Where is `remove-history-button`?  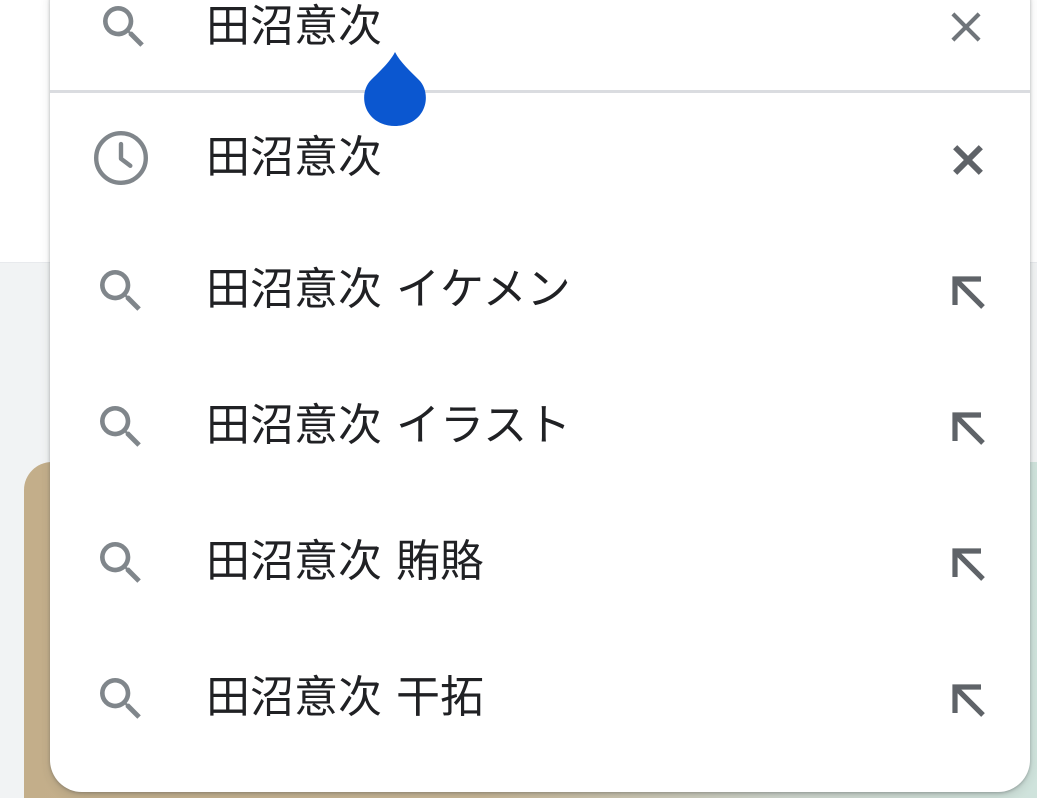
remove-history-button is located at coordinates (968, 160).